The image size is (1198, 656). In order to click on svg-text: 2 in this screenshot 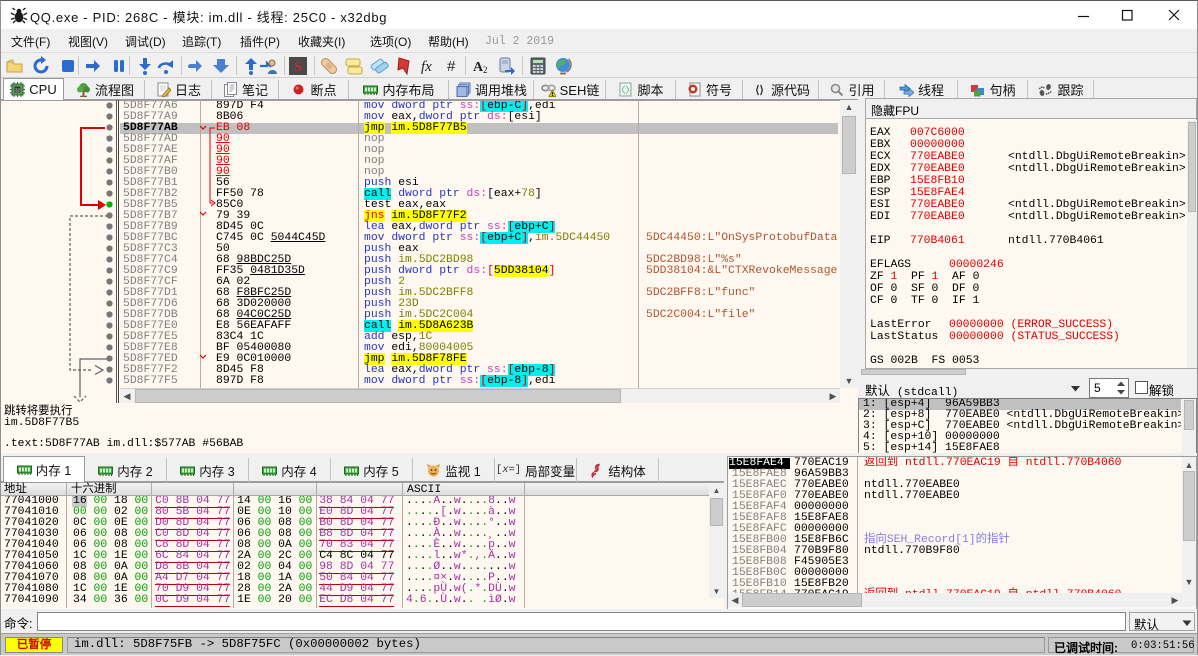, I will do `click(485, 70)`.